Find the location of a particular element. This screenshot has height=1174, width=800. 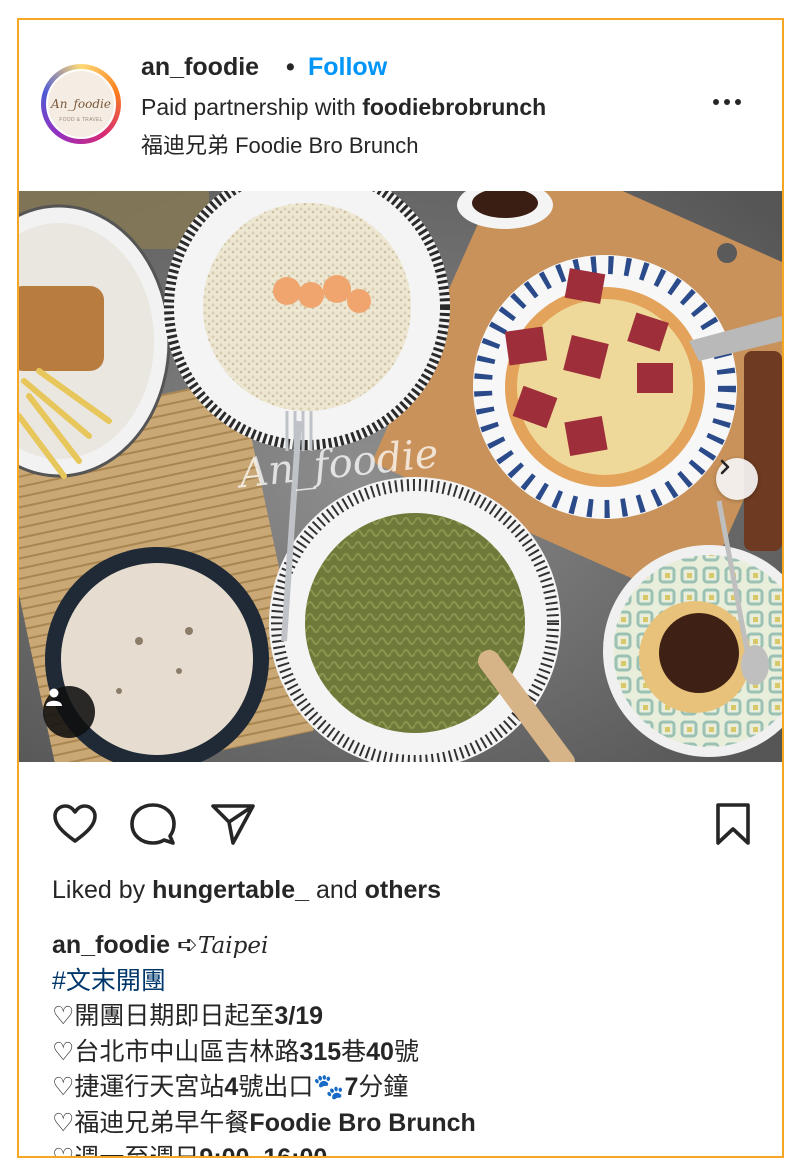

action-bar is located at coordinates (400, 822).